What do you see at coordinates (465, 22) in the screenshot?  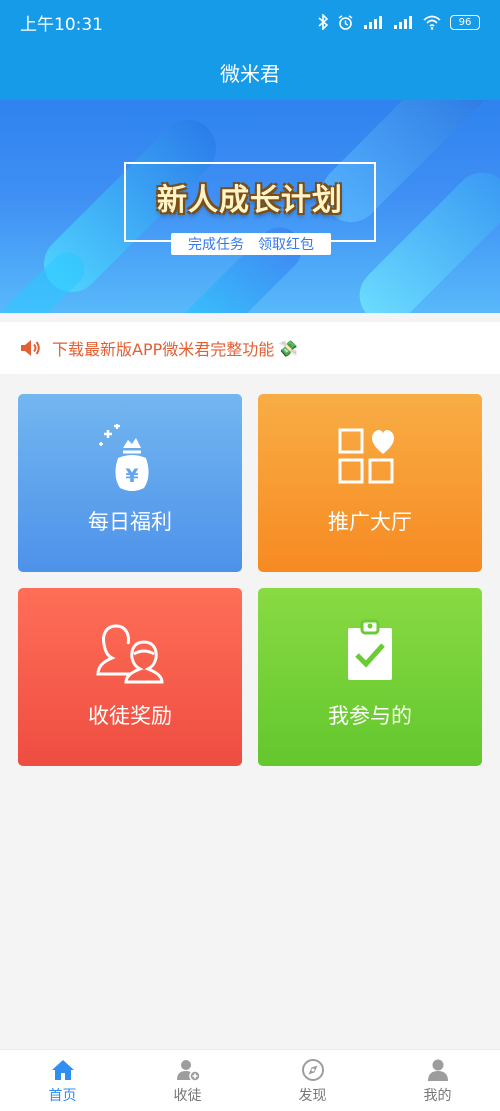 I see `battery-indicator: 96` at bounding box center [465, 22].